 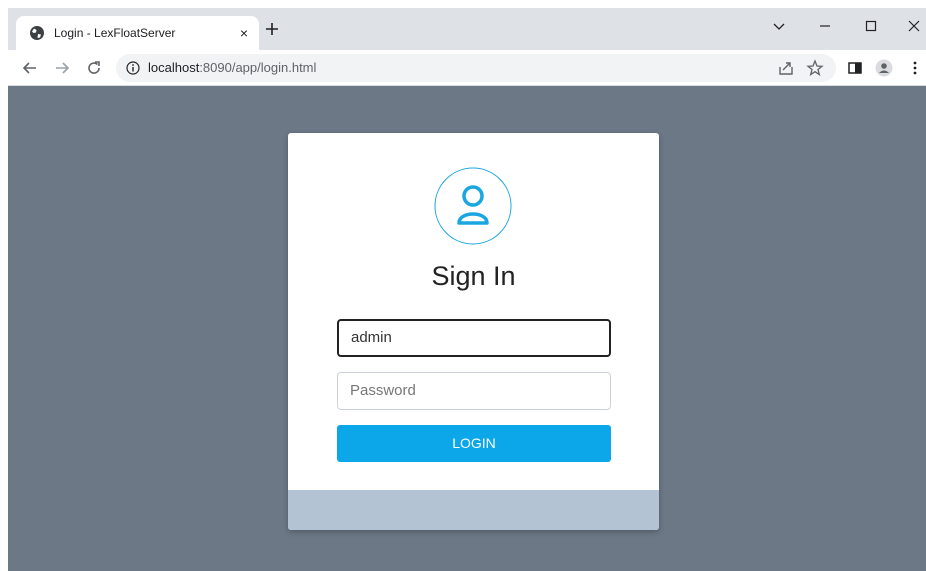 What do you see at coordinates (474, 338) in the screenshot?
I see `username-input: admin` at bounding box center [474, 338].